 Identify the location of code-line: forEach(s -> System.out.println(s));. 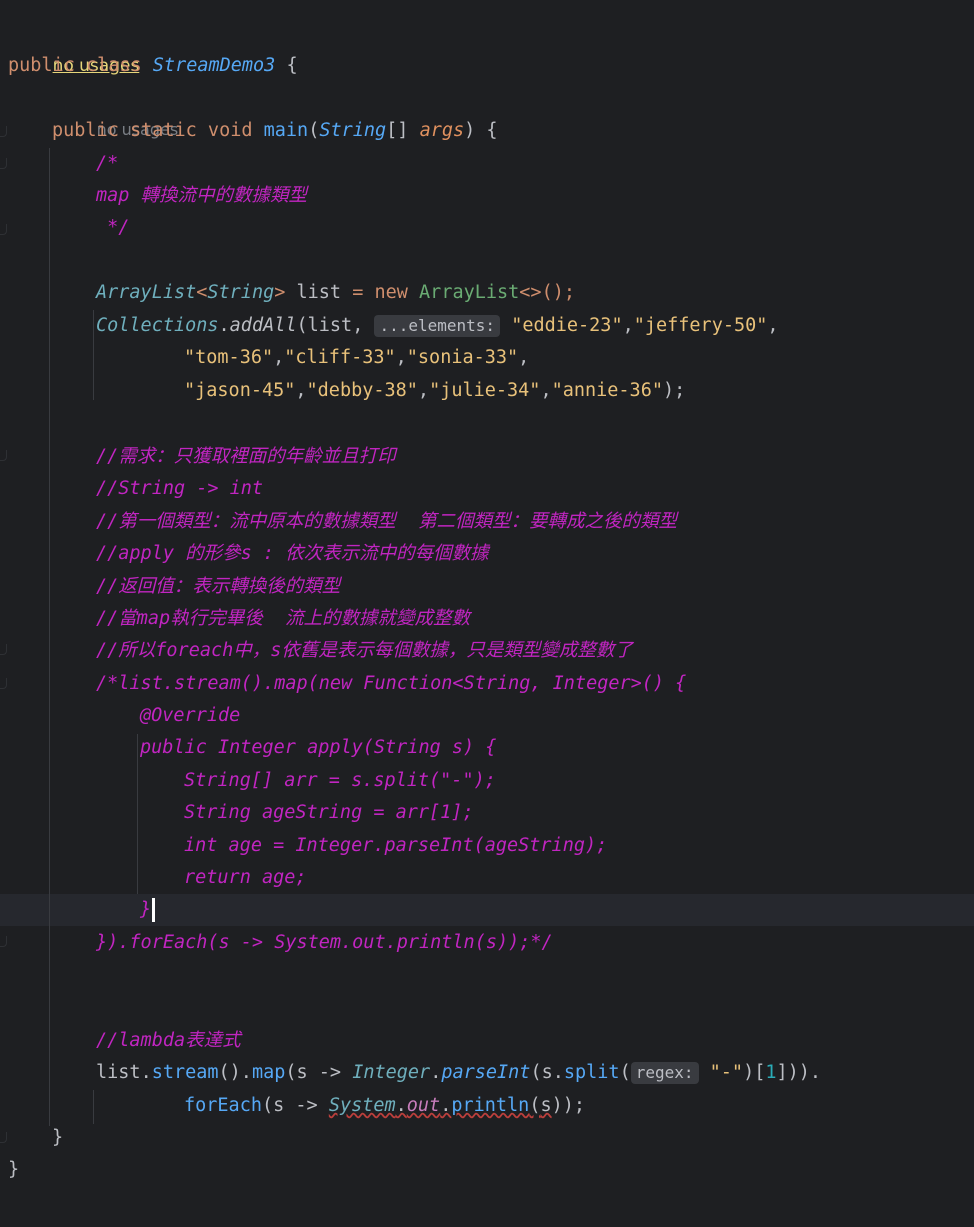
(384, 1106).